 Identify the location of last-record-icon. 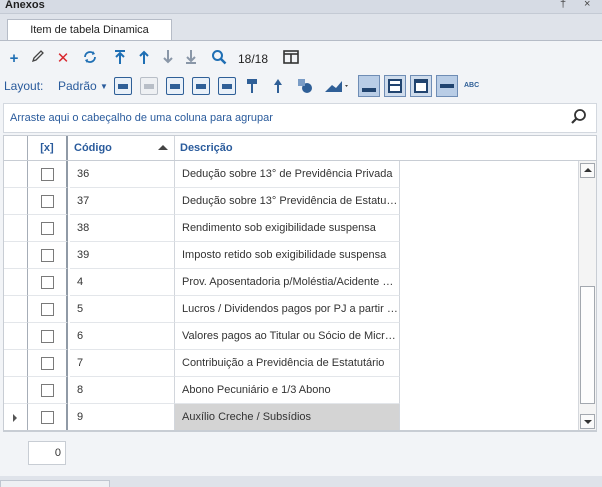
(191, 59).